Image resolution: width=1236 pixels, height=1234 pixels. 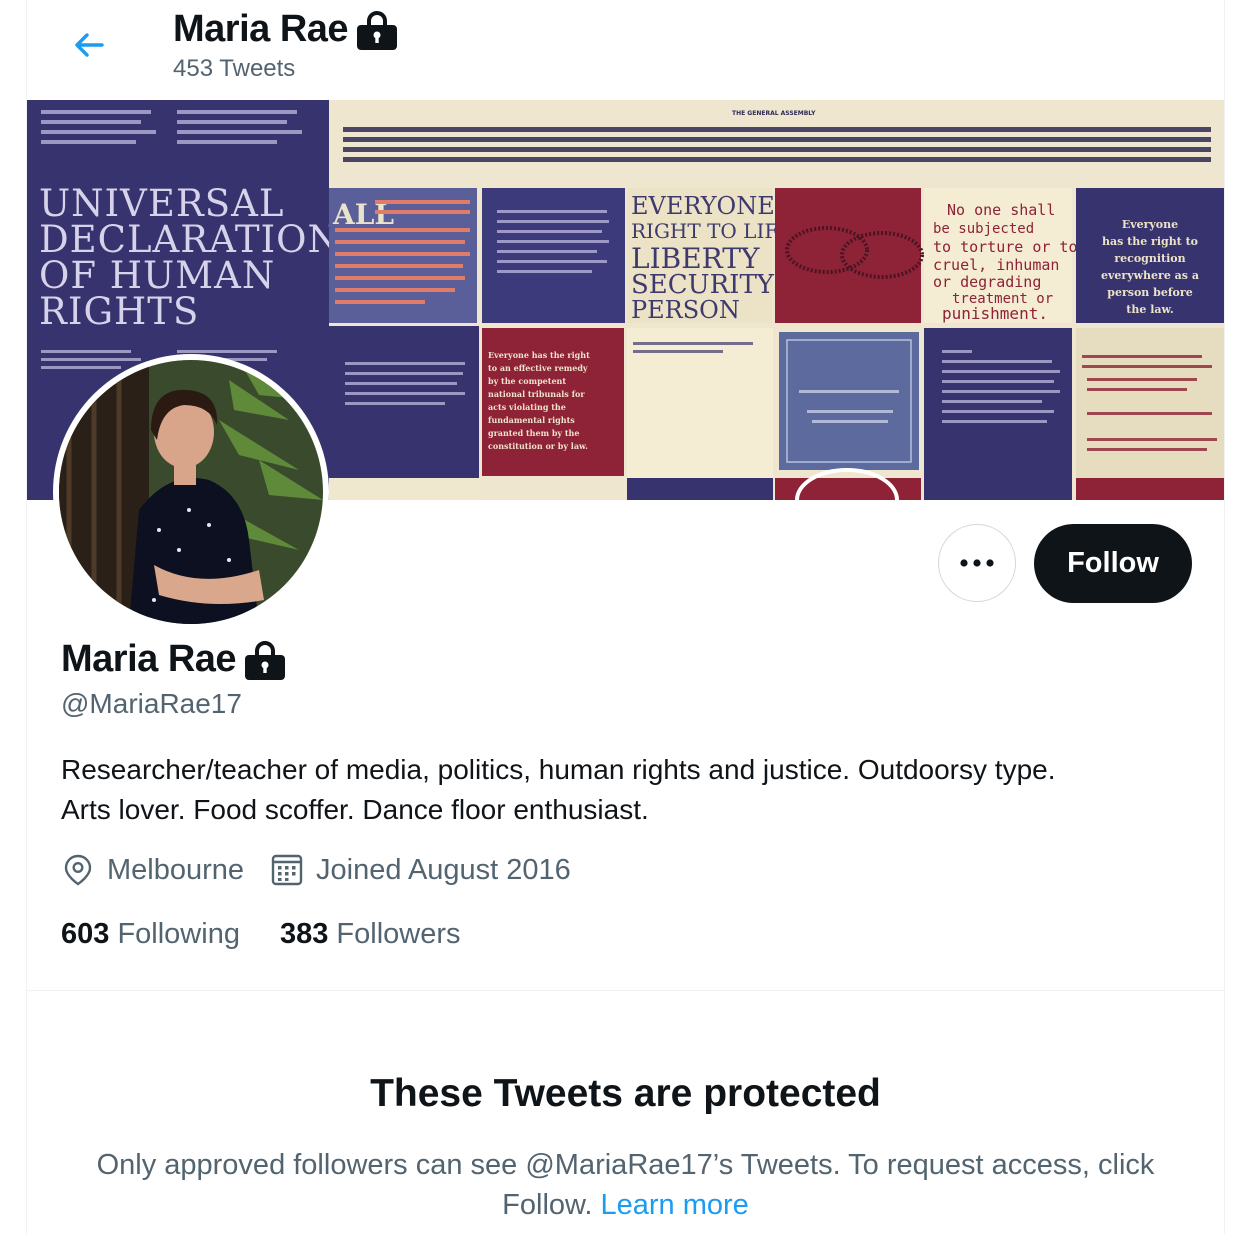 What do you see at coordinates (234, 68) in the screenshot?
I see `tweet-count: 453 Tweets` at bounding box center [234, 68].